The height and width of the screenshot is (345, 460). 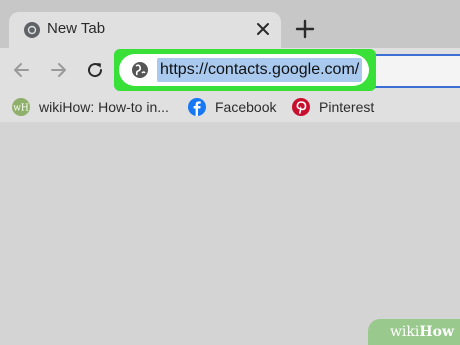 I want to click on tab-new-tab: New Tab, so click(x=145, y=30).